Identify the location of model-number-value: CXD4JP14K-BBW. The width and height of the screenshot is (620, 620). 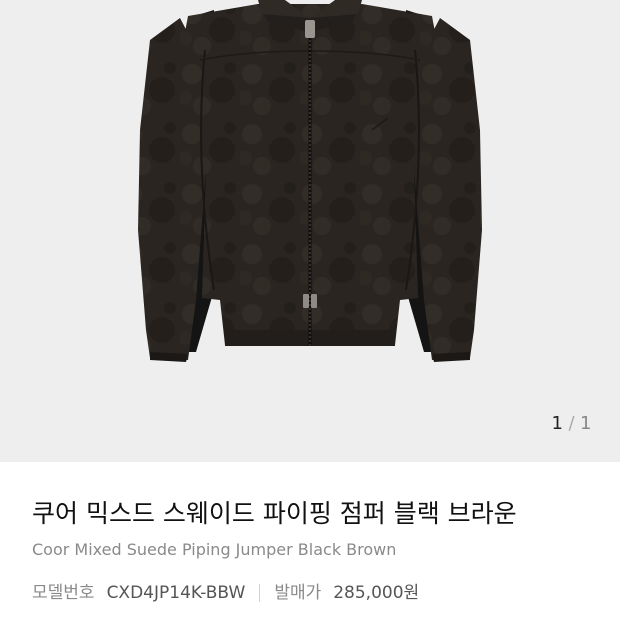
(176, 593).